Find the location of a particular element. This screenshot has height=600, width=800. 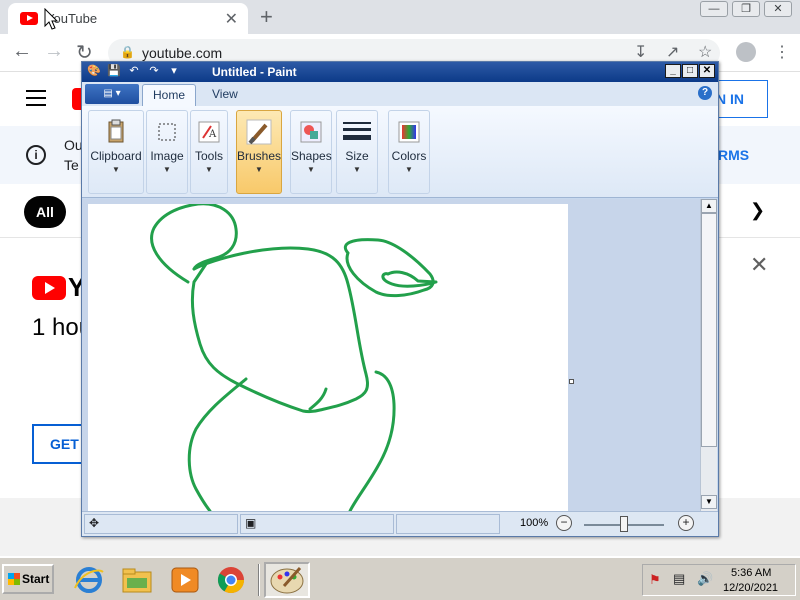

status-bar: ✥ ▣ 100% − + is located at coordinates (400, 523).